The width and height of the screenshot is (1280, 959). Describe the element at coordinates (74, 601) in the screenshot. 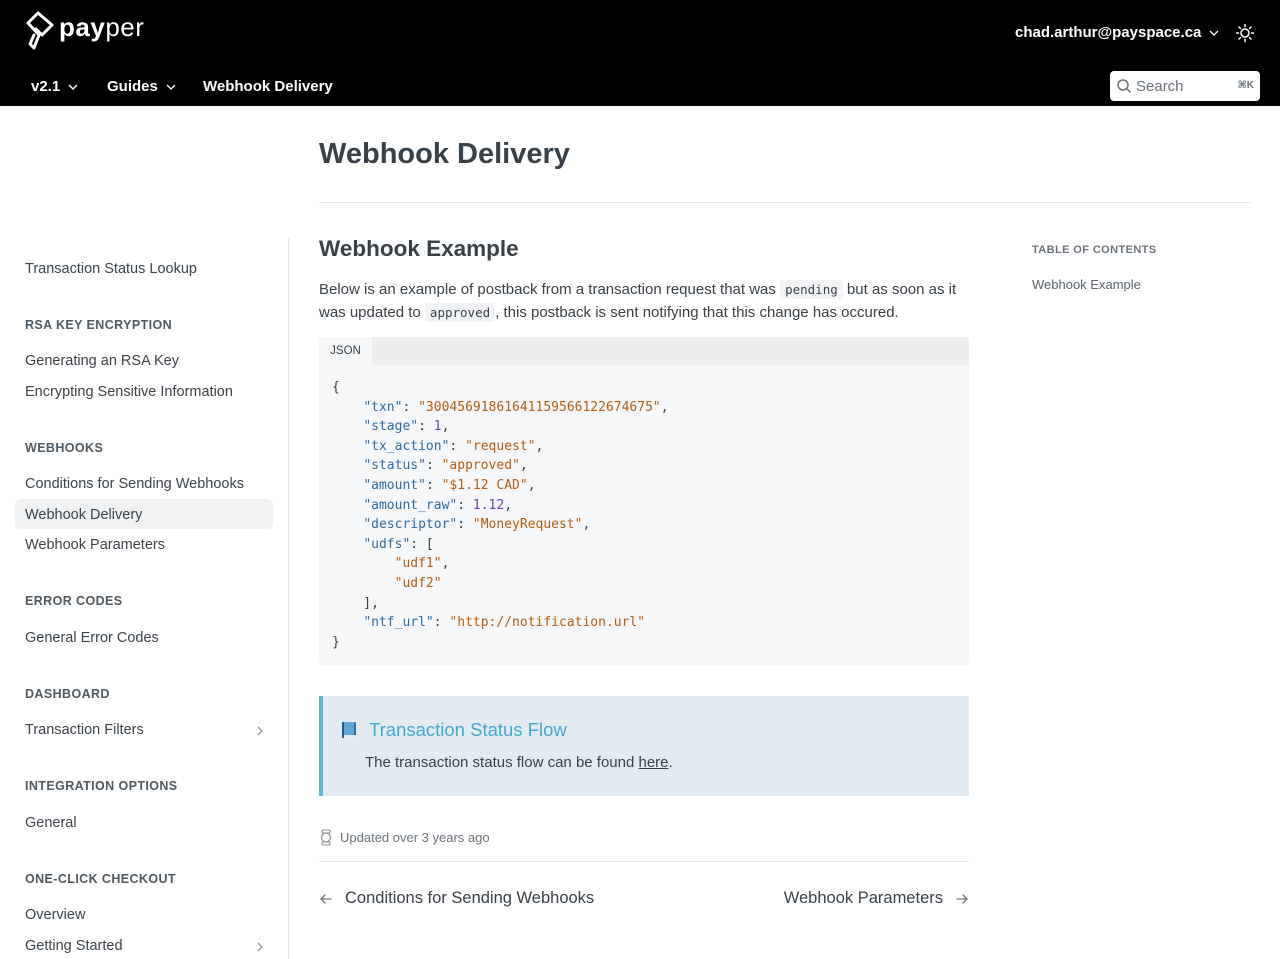

I see `sidebar-heading-error-codes: ERROR CODES` at that location.